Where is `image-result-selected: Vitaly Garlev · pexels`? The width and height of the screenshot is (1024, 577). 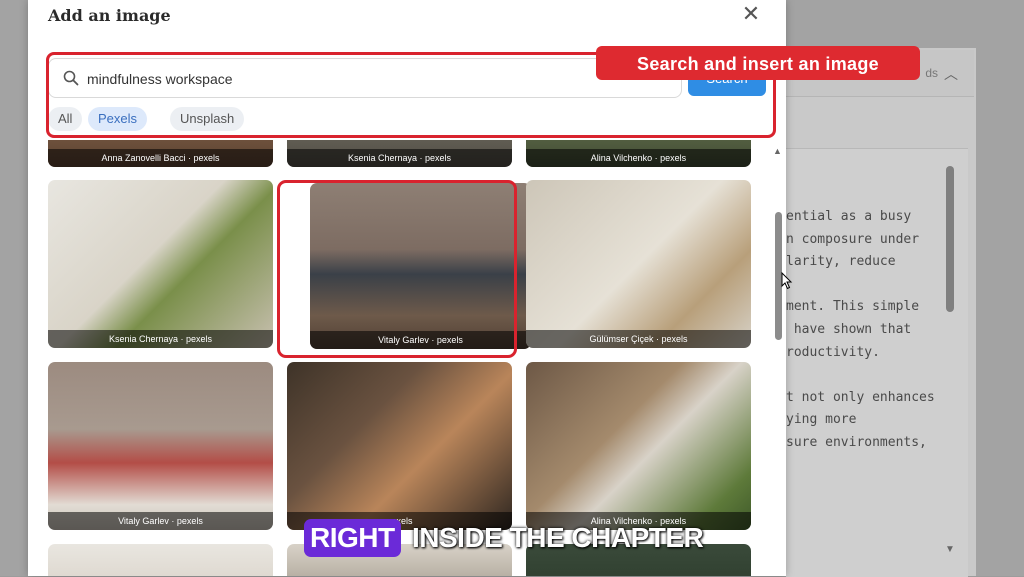
image-result-selected: Vitaly Garlev · pexels is located at coordinates (420, 266).